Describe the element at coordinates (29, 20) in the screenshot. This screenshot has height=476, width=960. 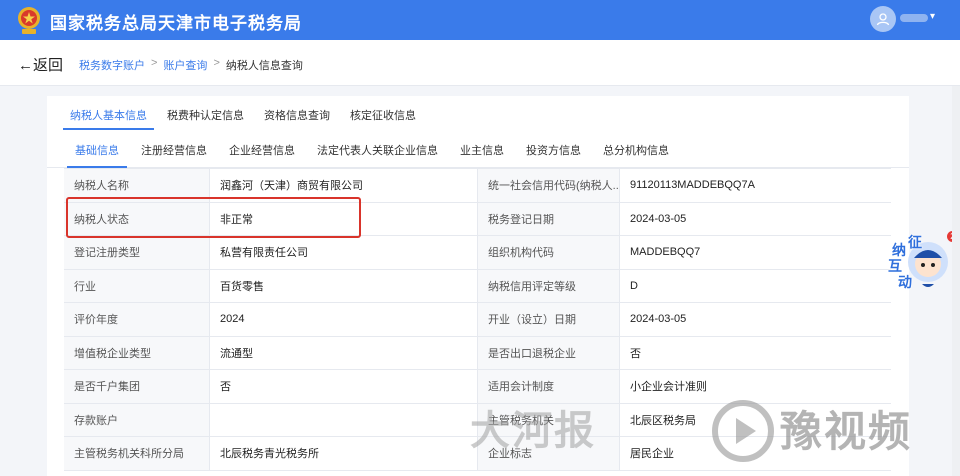
I see `tax-emblem-icon` at that location.